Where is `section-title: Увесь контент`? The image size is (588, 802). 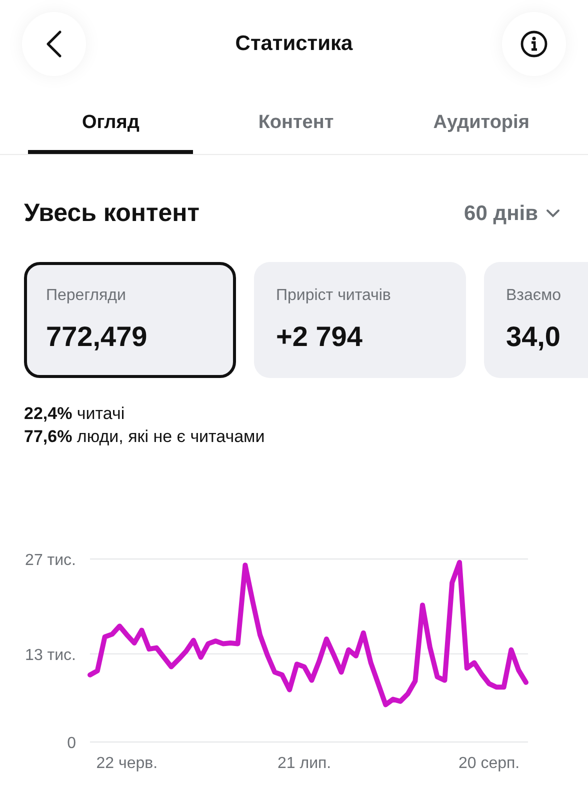 section-title: Увесь контент is located at coordinates (112, 213).